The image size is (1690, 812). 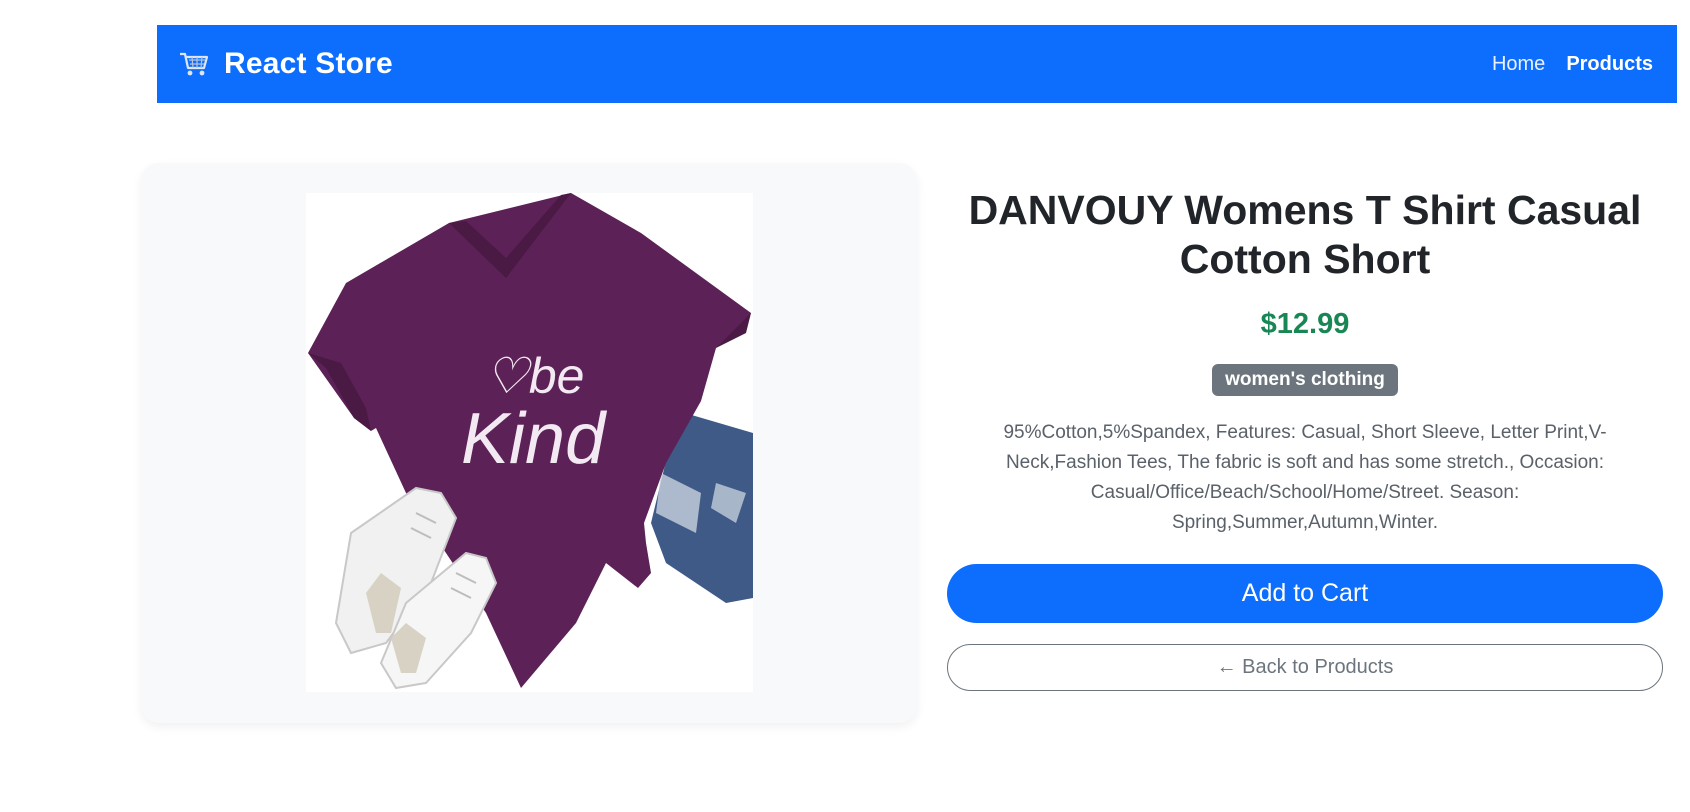 I want to click on shopping-cart-icon, so click(x=194, y=64).